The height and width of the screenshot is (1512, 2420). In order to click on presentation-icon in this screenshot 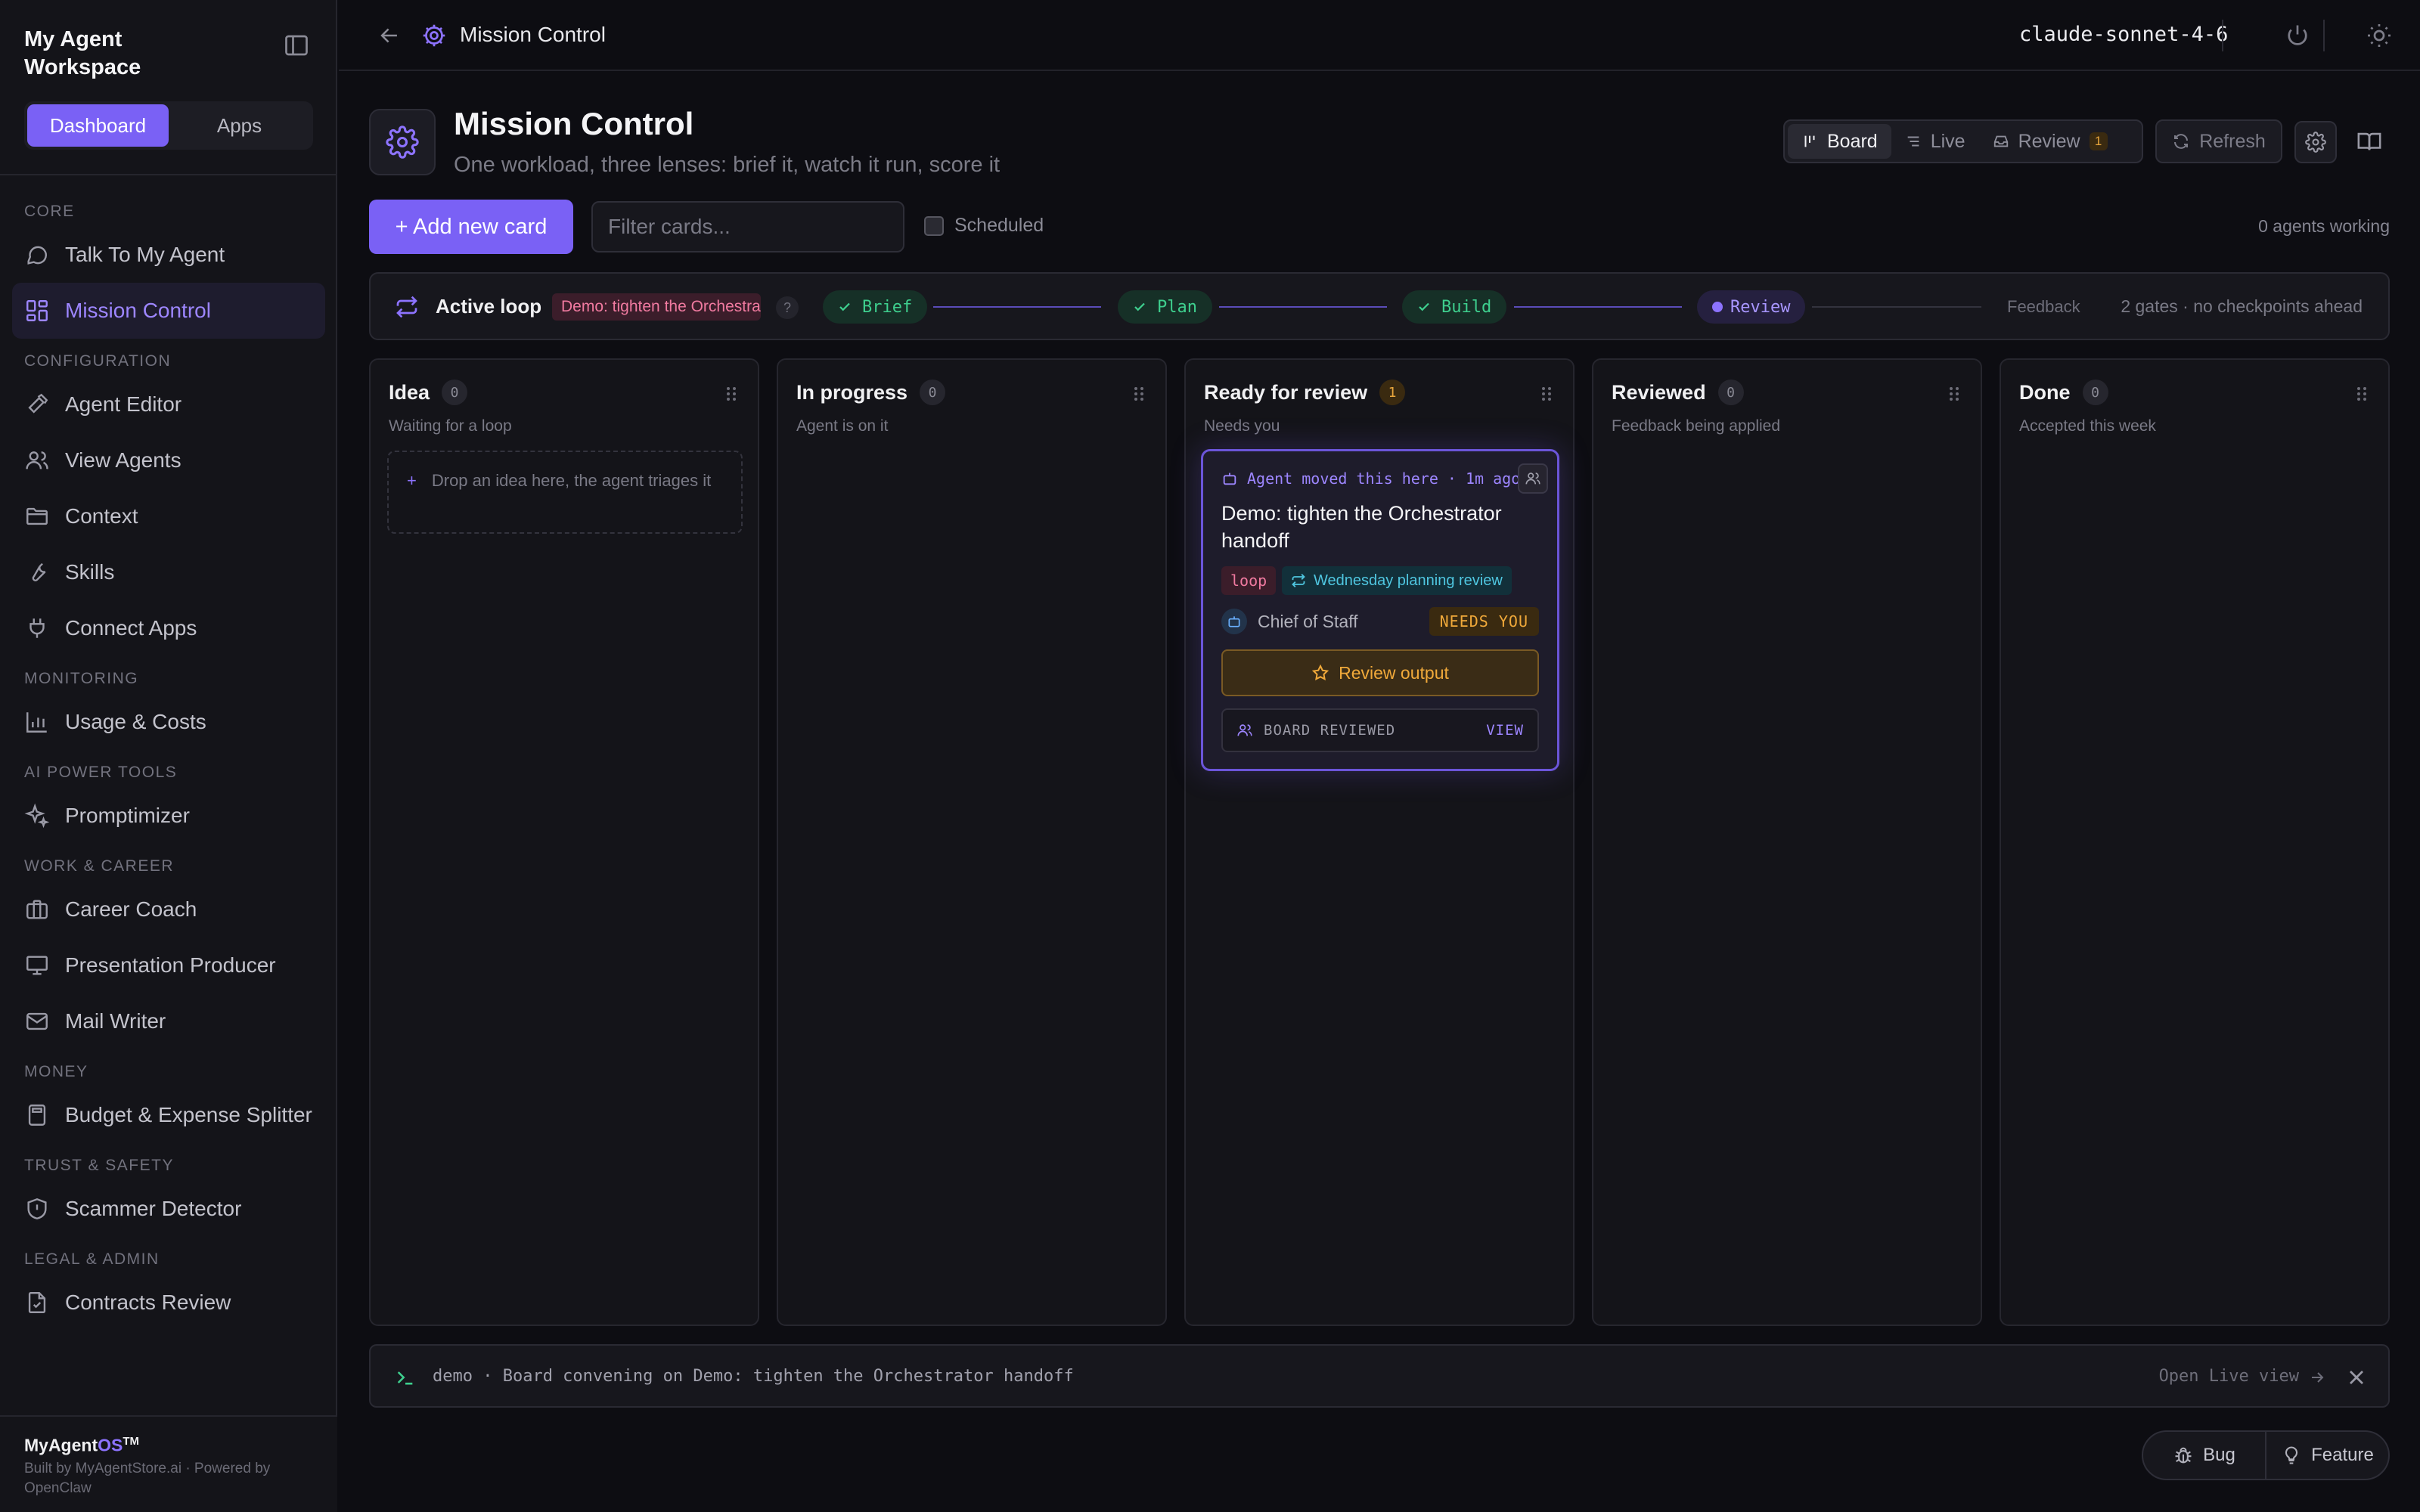, I will do `click(37, 966)`.